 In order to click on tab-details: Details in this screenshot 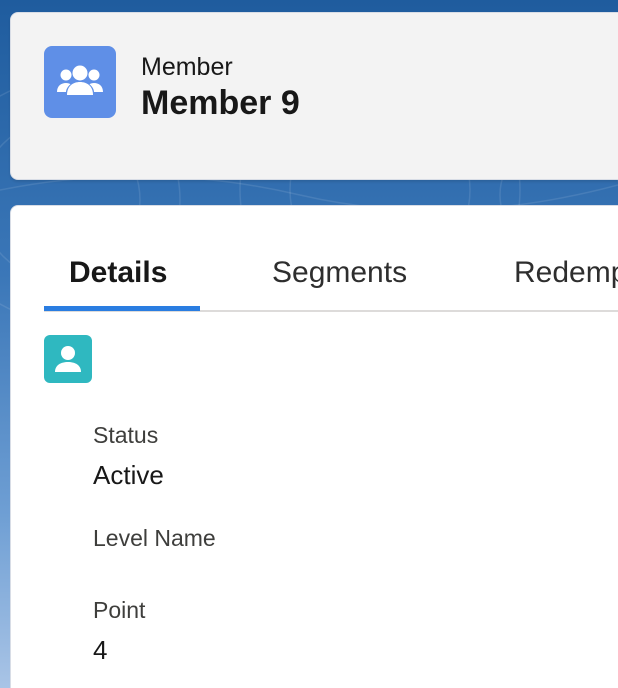, I will do `click(118, 278)`.